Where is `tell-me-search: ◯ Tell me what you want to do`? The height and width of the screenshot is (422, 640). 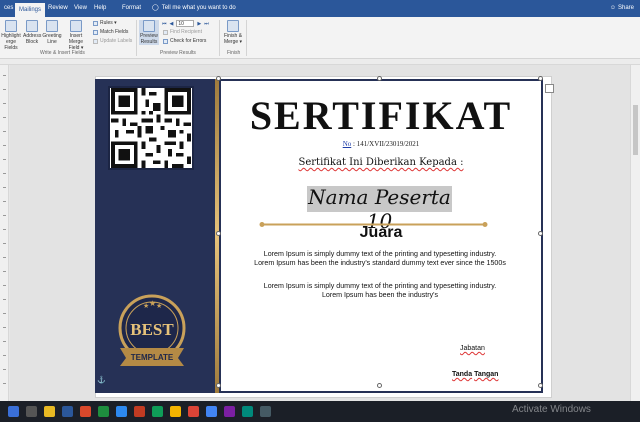 tell-me-search: ◯ Tell me what you want to do is located at coordinates (194, 8).